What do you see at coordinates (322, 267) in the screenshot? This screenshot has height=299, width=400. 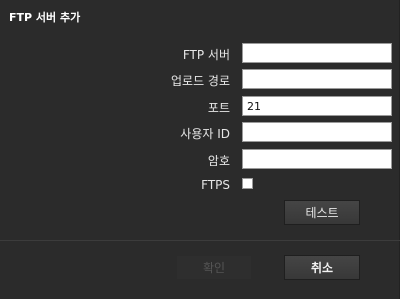 I see `cancel-button: 취소` at bounding box center [322, 267].